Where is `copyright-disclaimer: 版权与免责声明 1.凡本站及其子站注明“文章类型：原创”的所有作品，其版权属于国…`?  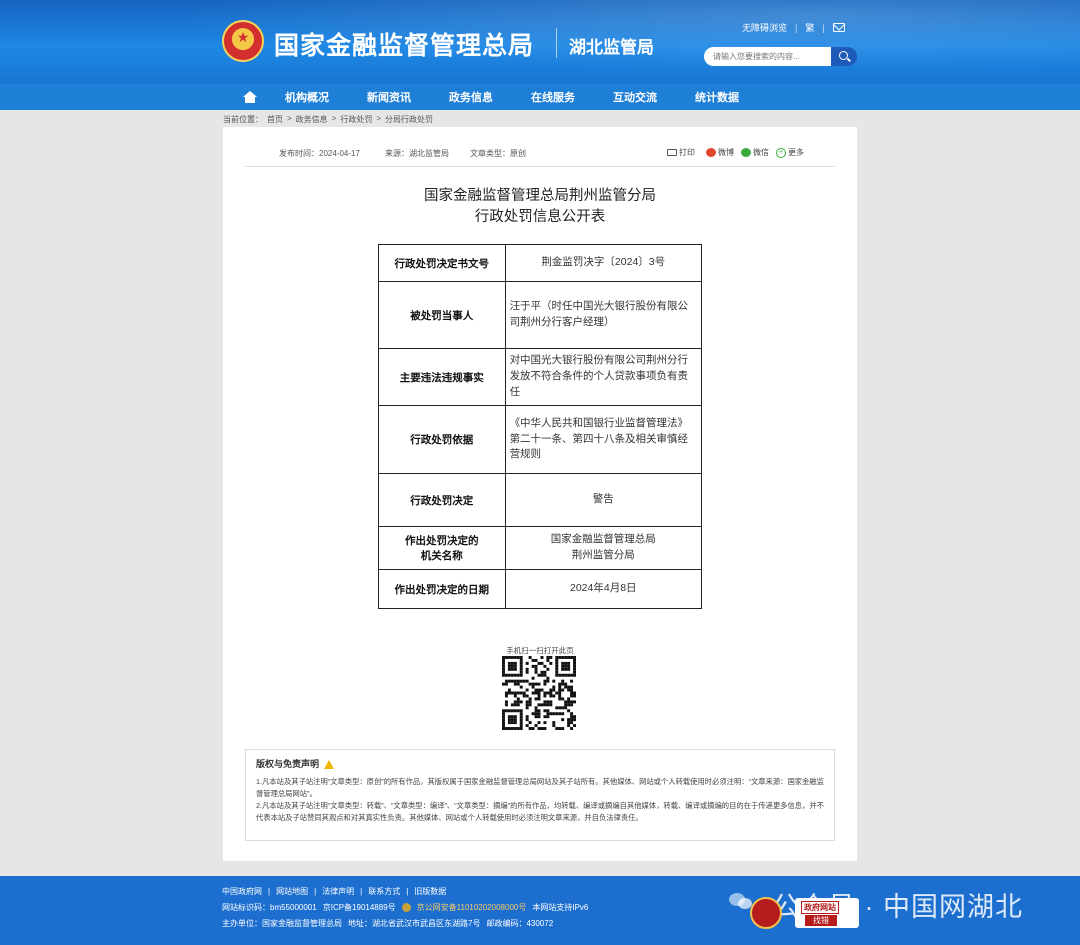
copyright-disclaimer: 版权与免责声明 1.凡本站及其子站注明“文章类型：原创”的所有作品，其版权属于国… is located at coordinates (540, 795).